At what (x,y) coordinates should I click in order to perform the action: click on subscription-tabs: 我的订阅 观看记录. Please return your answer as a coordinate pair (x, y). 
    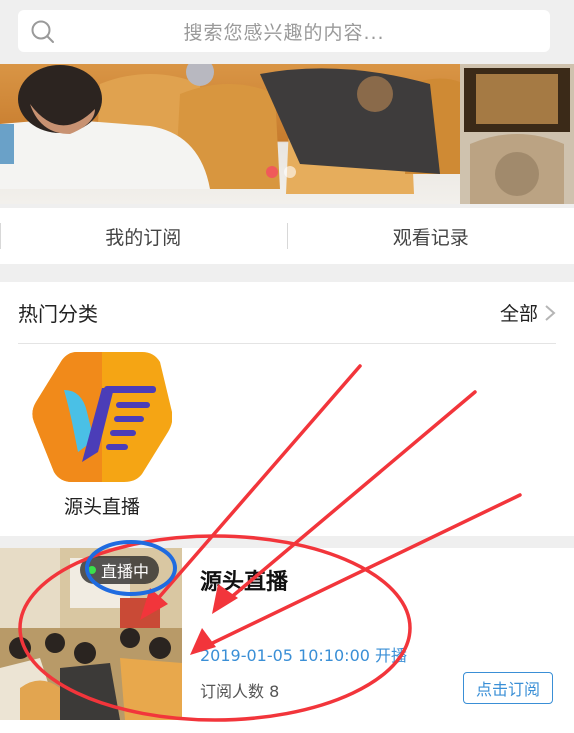
    Looking at the image, I should click on (287, 236).